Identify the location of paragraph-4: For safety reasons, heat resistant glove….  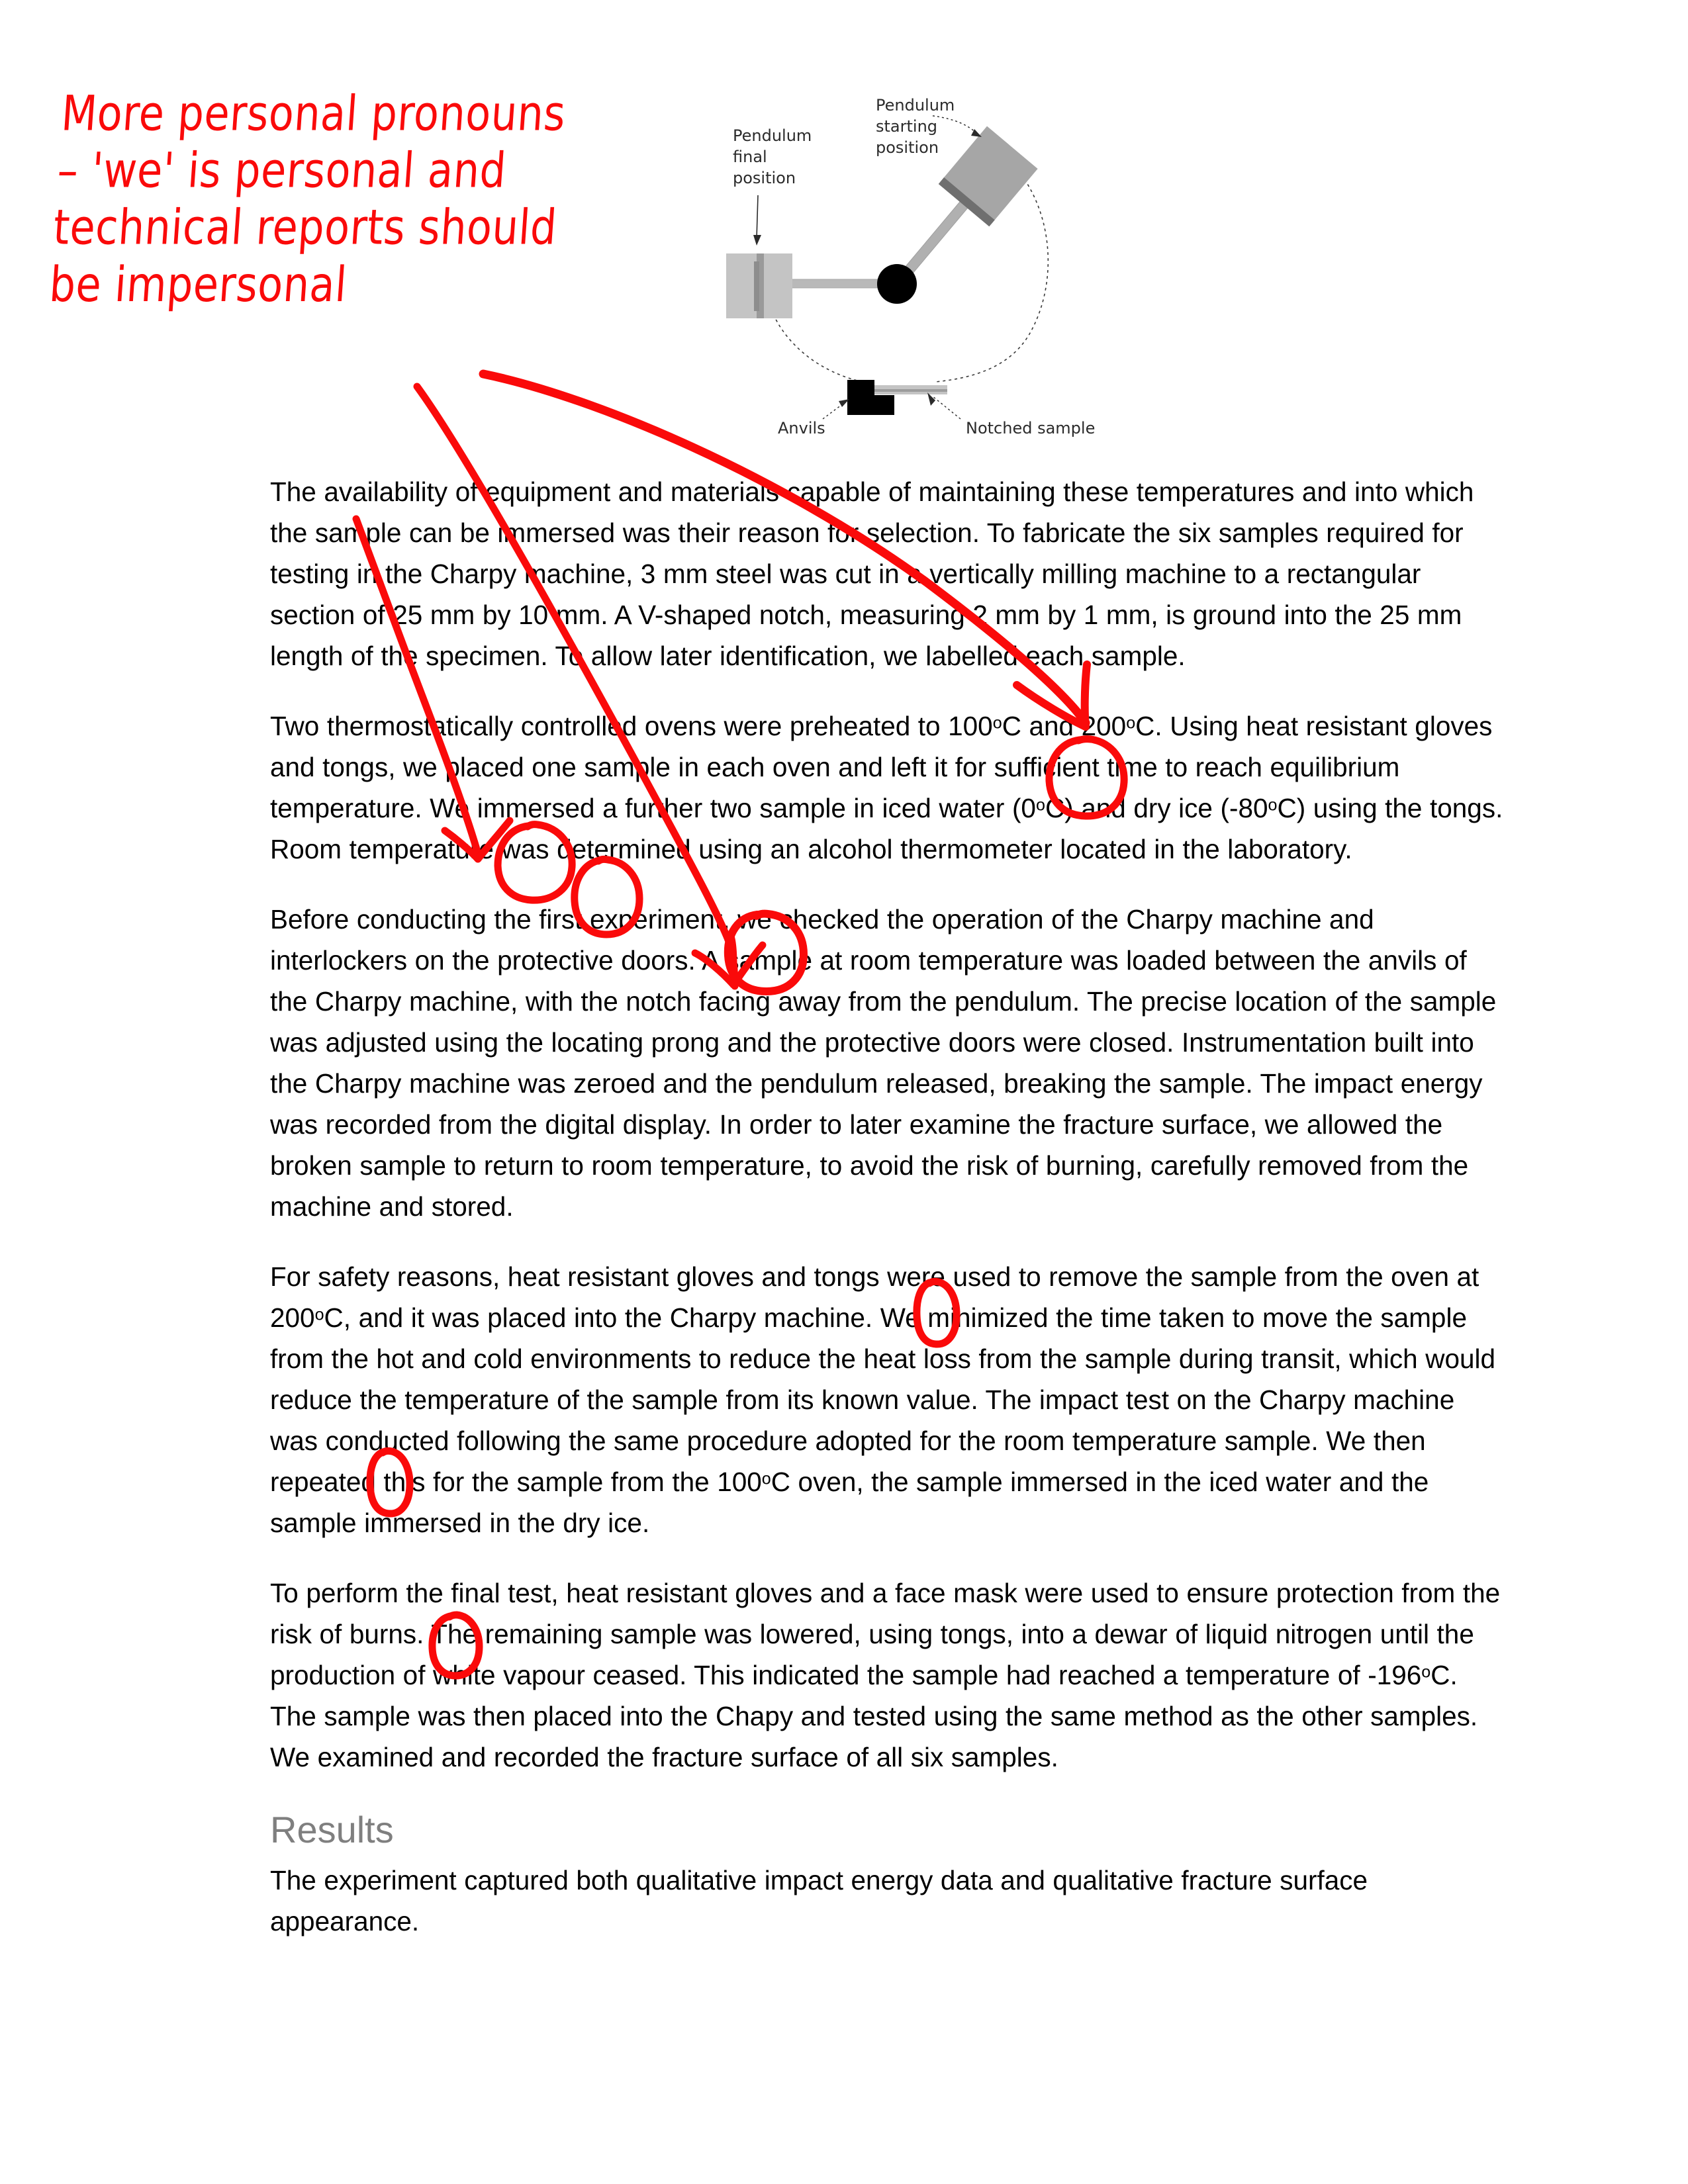
(883, 1399).